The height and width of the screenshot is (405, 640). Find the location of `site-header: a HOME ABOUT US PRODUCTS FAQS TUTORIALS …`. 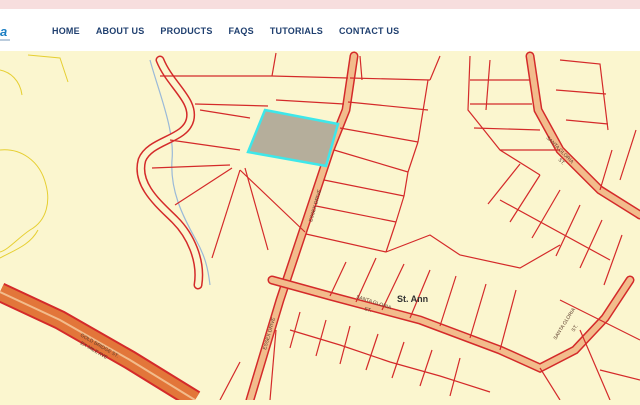

site-header: a HOME ABOUT US PRODUCTS FAQS TUTORIALS … is located at coordinates (320, 30).